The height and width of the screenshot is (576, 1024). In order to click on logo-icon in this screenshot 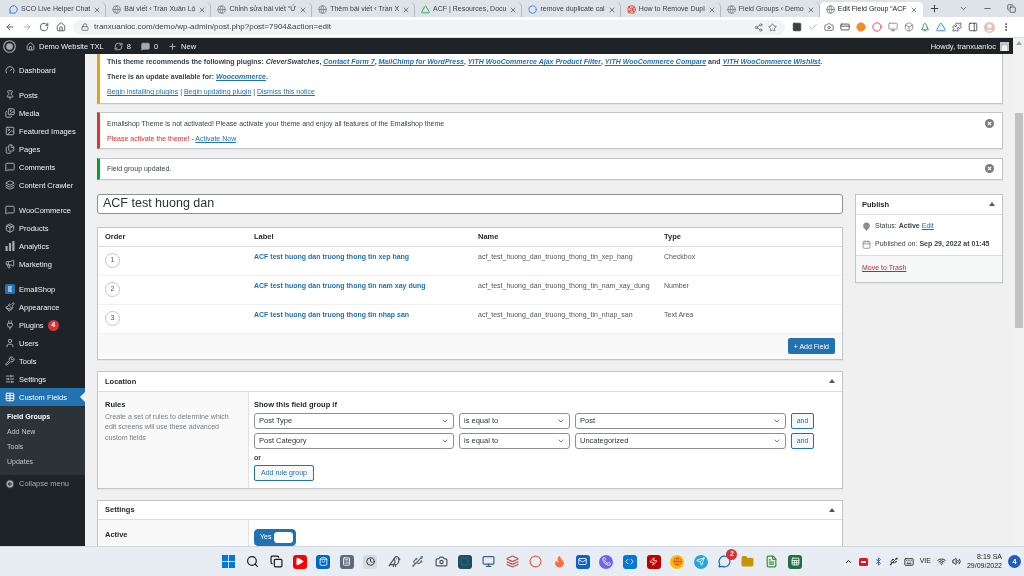, I will do `click(9, 46)`.